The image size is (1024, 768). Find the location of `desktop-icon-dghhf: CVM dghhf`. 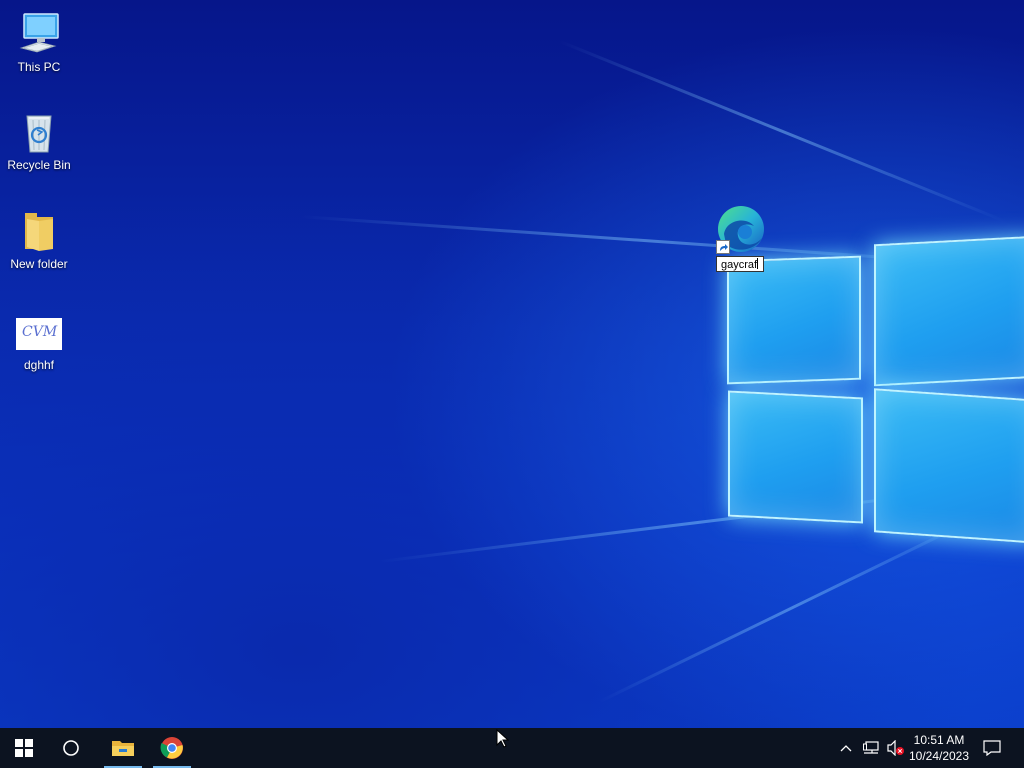

desktop-icon-dghhf: CVM dghhf is located at coordinates (39, 343).